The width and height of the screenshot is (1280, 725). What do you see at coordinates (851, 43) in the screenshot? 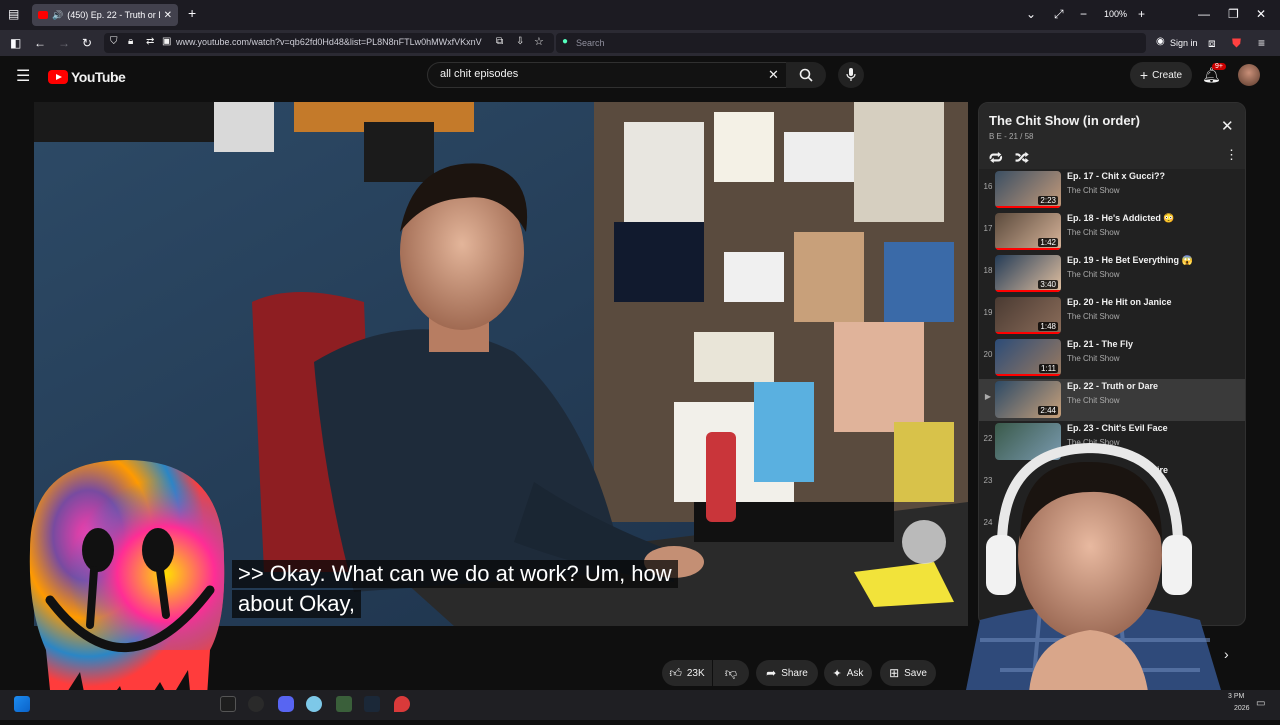
I see `browser-search-bar: ● Search` at bounding box center [851, 43].